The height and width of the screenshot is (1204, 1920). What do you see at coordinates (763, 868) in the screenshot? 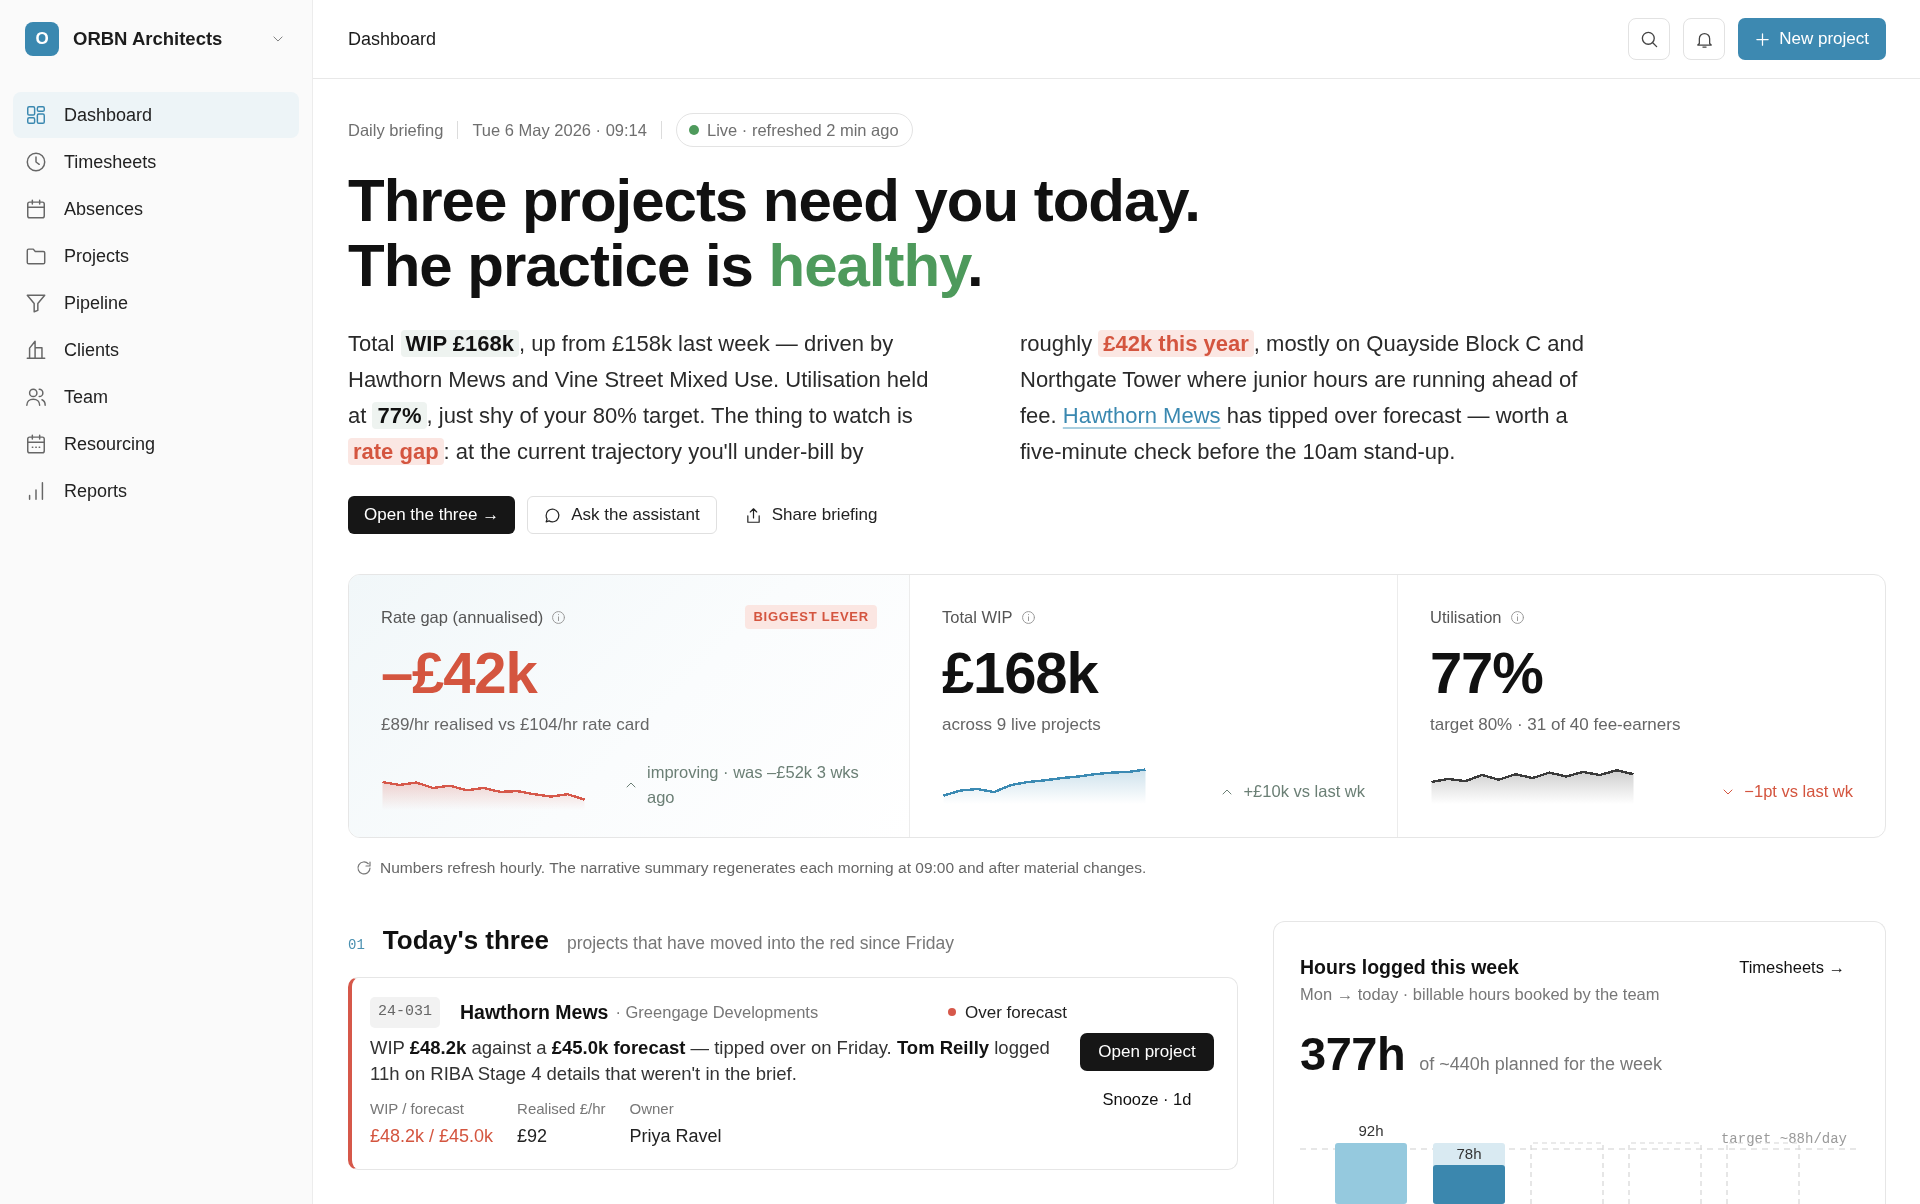
I see `refresh-note: Numbers refresh hourly. The narrative summary regenerates each morning at 09:00 and after material changes.` at bounding box center [763, 868].